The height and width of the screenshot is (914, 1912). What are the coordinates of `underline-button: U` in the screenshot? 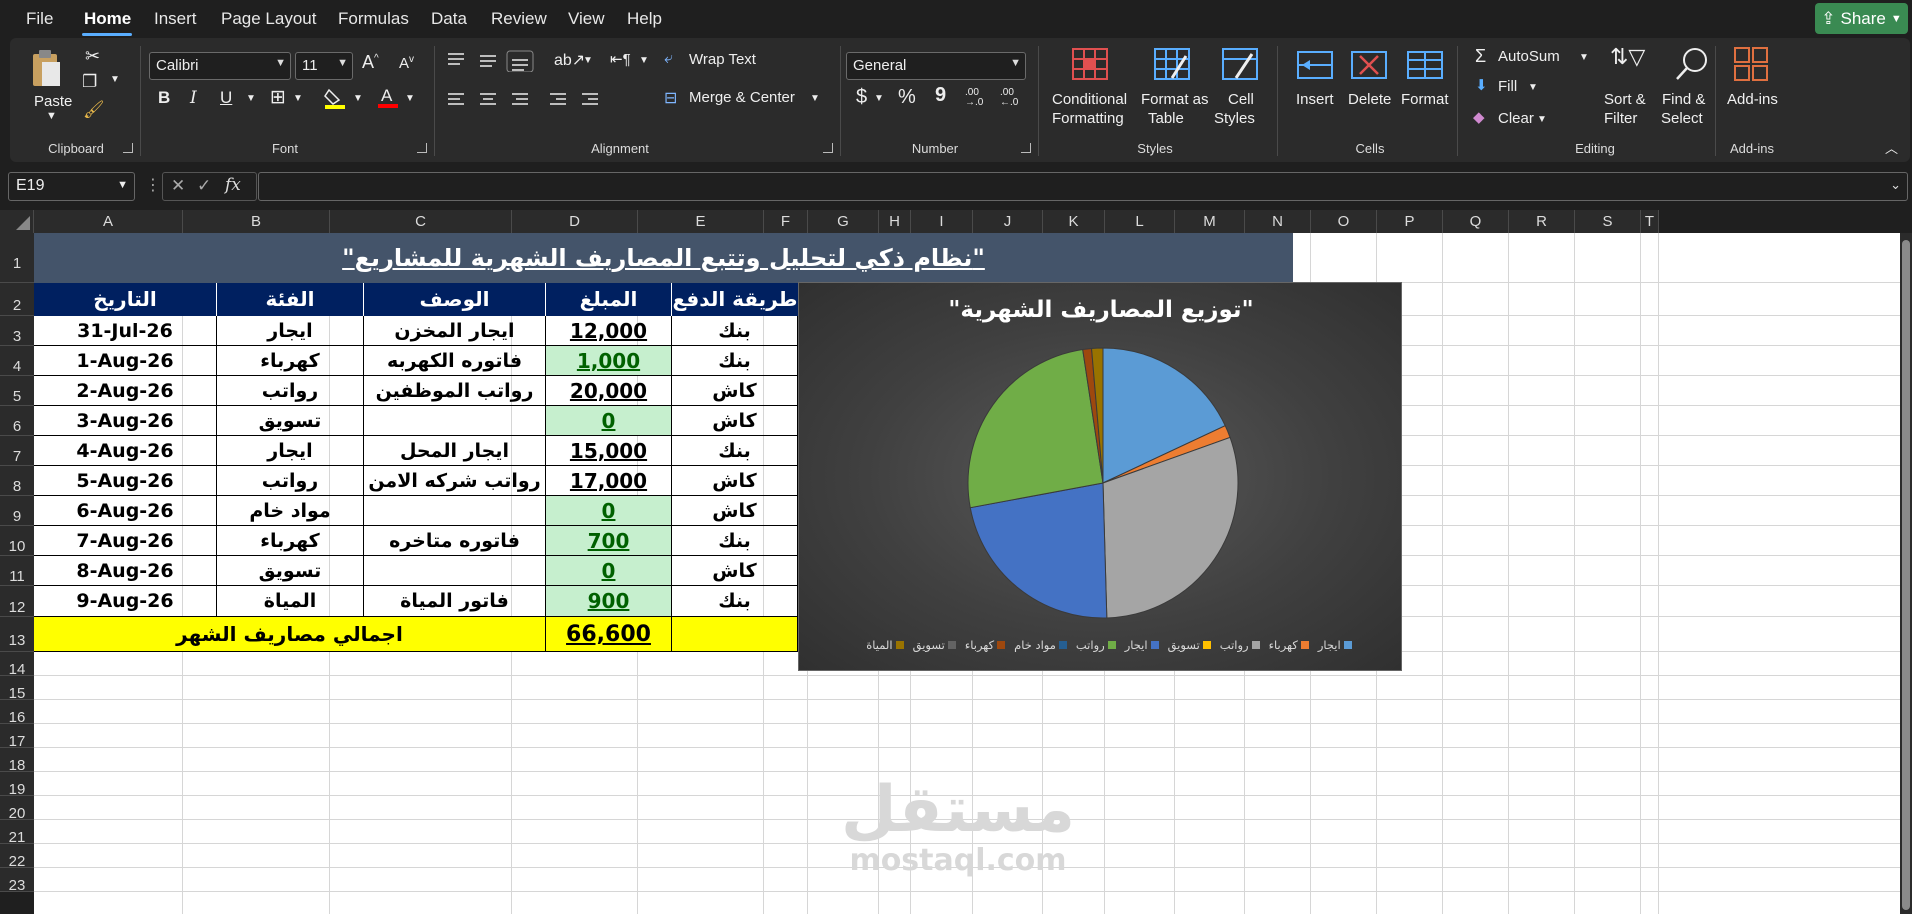 It's located at (226, 98).